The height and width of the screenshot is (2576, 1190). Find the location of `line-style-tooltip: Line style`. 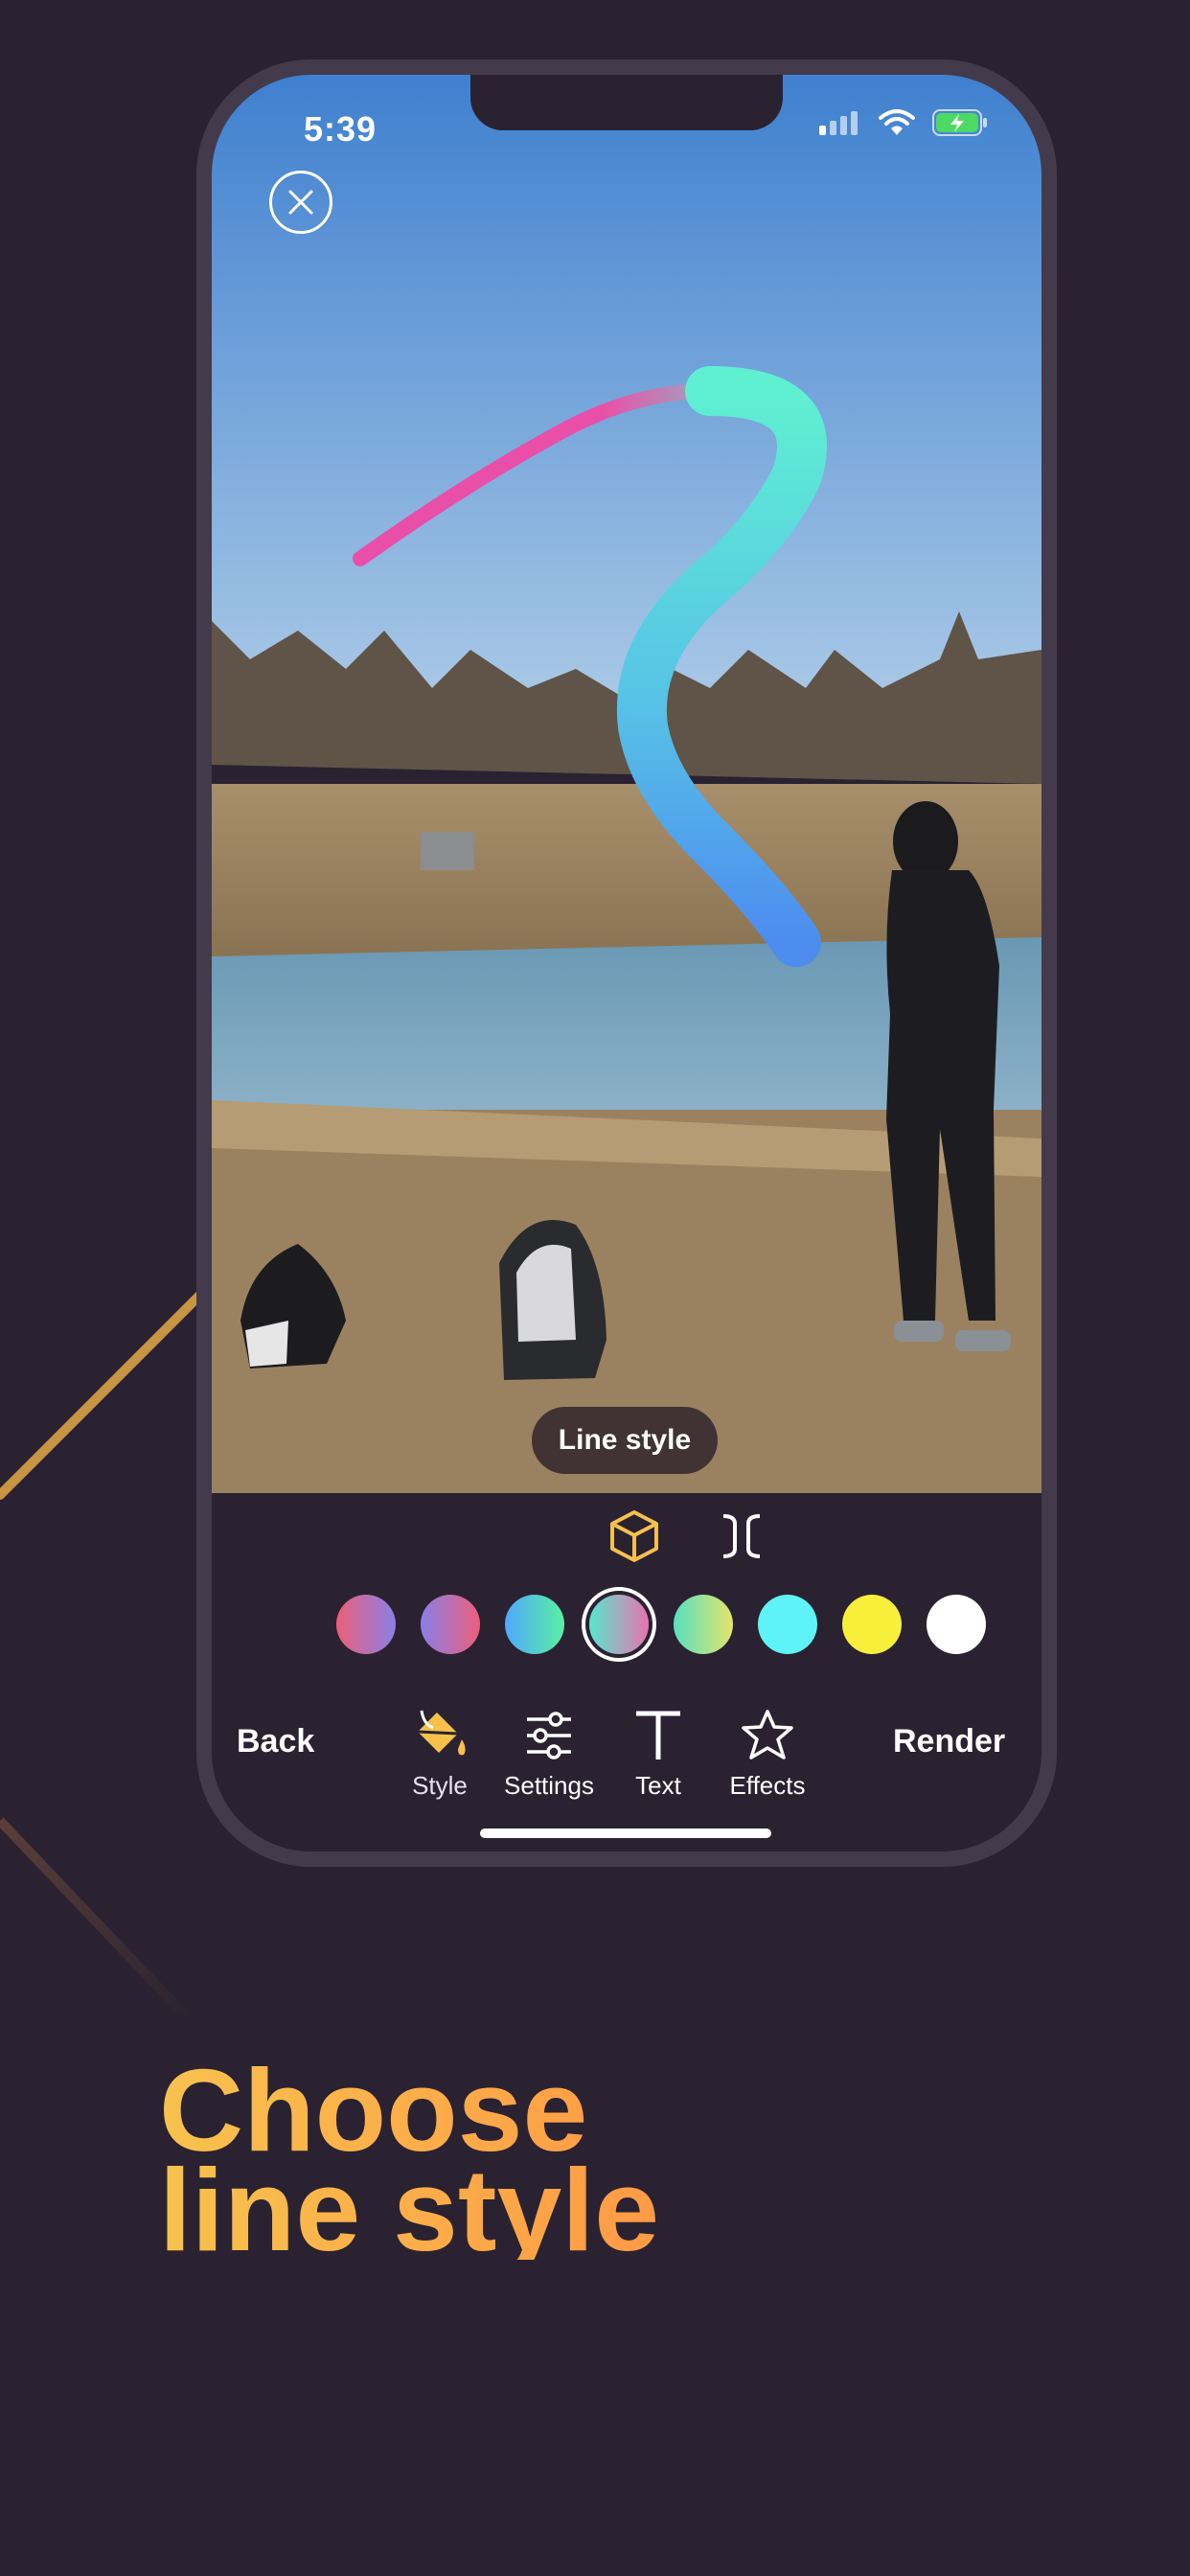

line-style-tooltip: Line style is located at coordinates (625, 1440).